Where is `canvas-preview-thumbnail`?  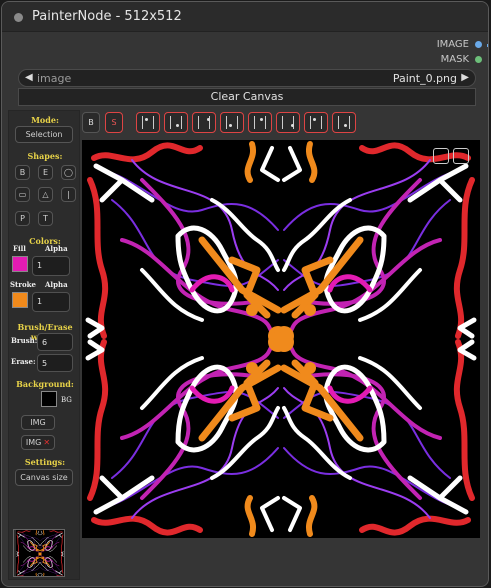 canvas-preview-thumbnail is located at coordinates (39, 553).